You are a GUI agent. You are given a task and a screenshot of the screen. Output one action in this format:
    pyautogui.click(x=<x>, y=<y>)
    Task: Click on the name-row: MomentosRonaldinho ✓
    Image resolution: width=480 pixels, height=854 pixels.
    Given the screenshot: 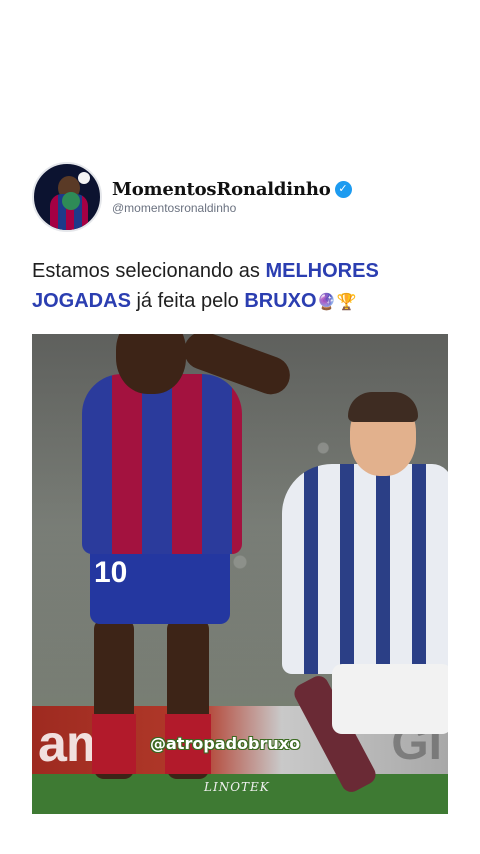 What is the action you would take?
    pyautogui.click(x=232, y=189)
    